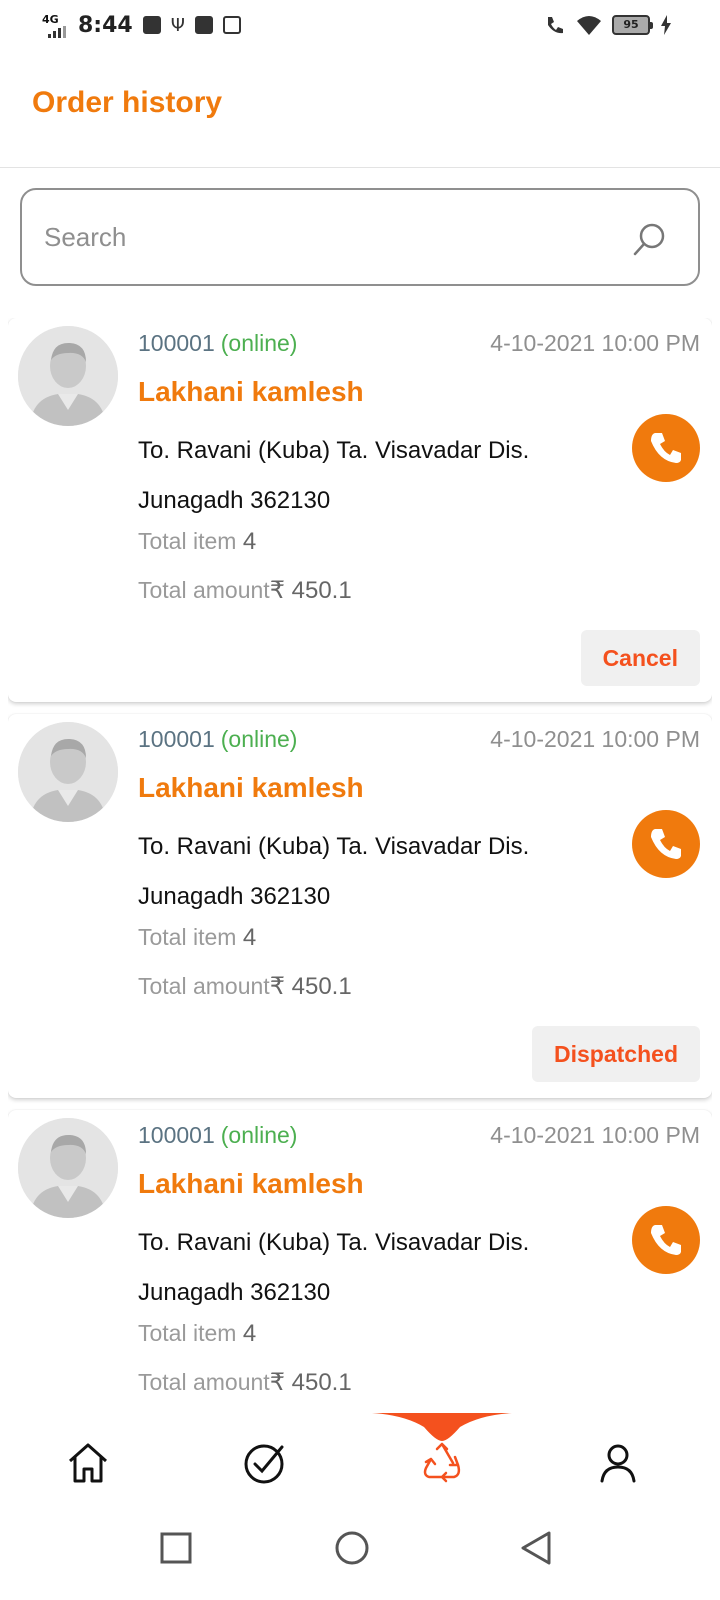 This screenshot has height=1600, width=720. I want to click on dispatched-button: Dispatched, so click(616, 1054).